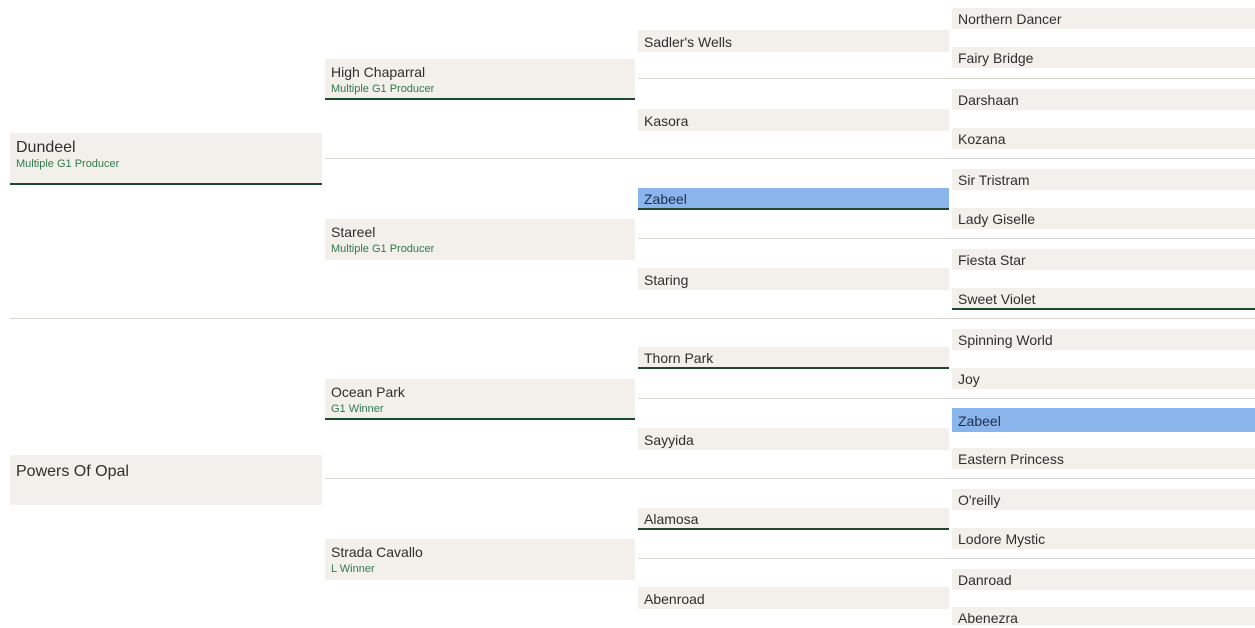 This screenshot has width=1255, height=628. I want to click on horse-name: O'reilly, so click(979, 500).